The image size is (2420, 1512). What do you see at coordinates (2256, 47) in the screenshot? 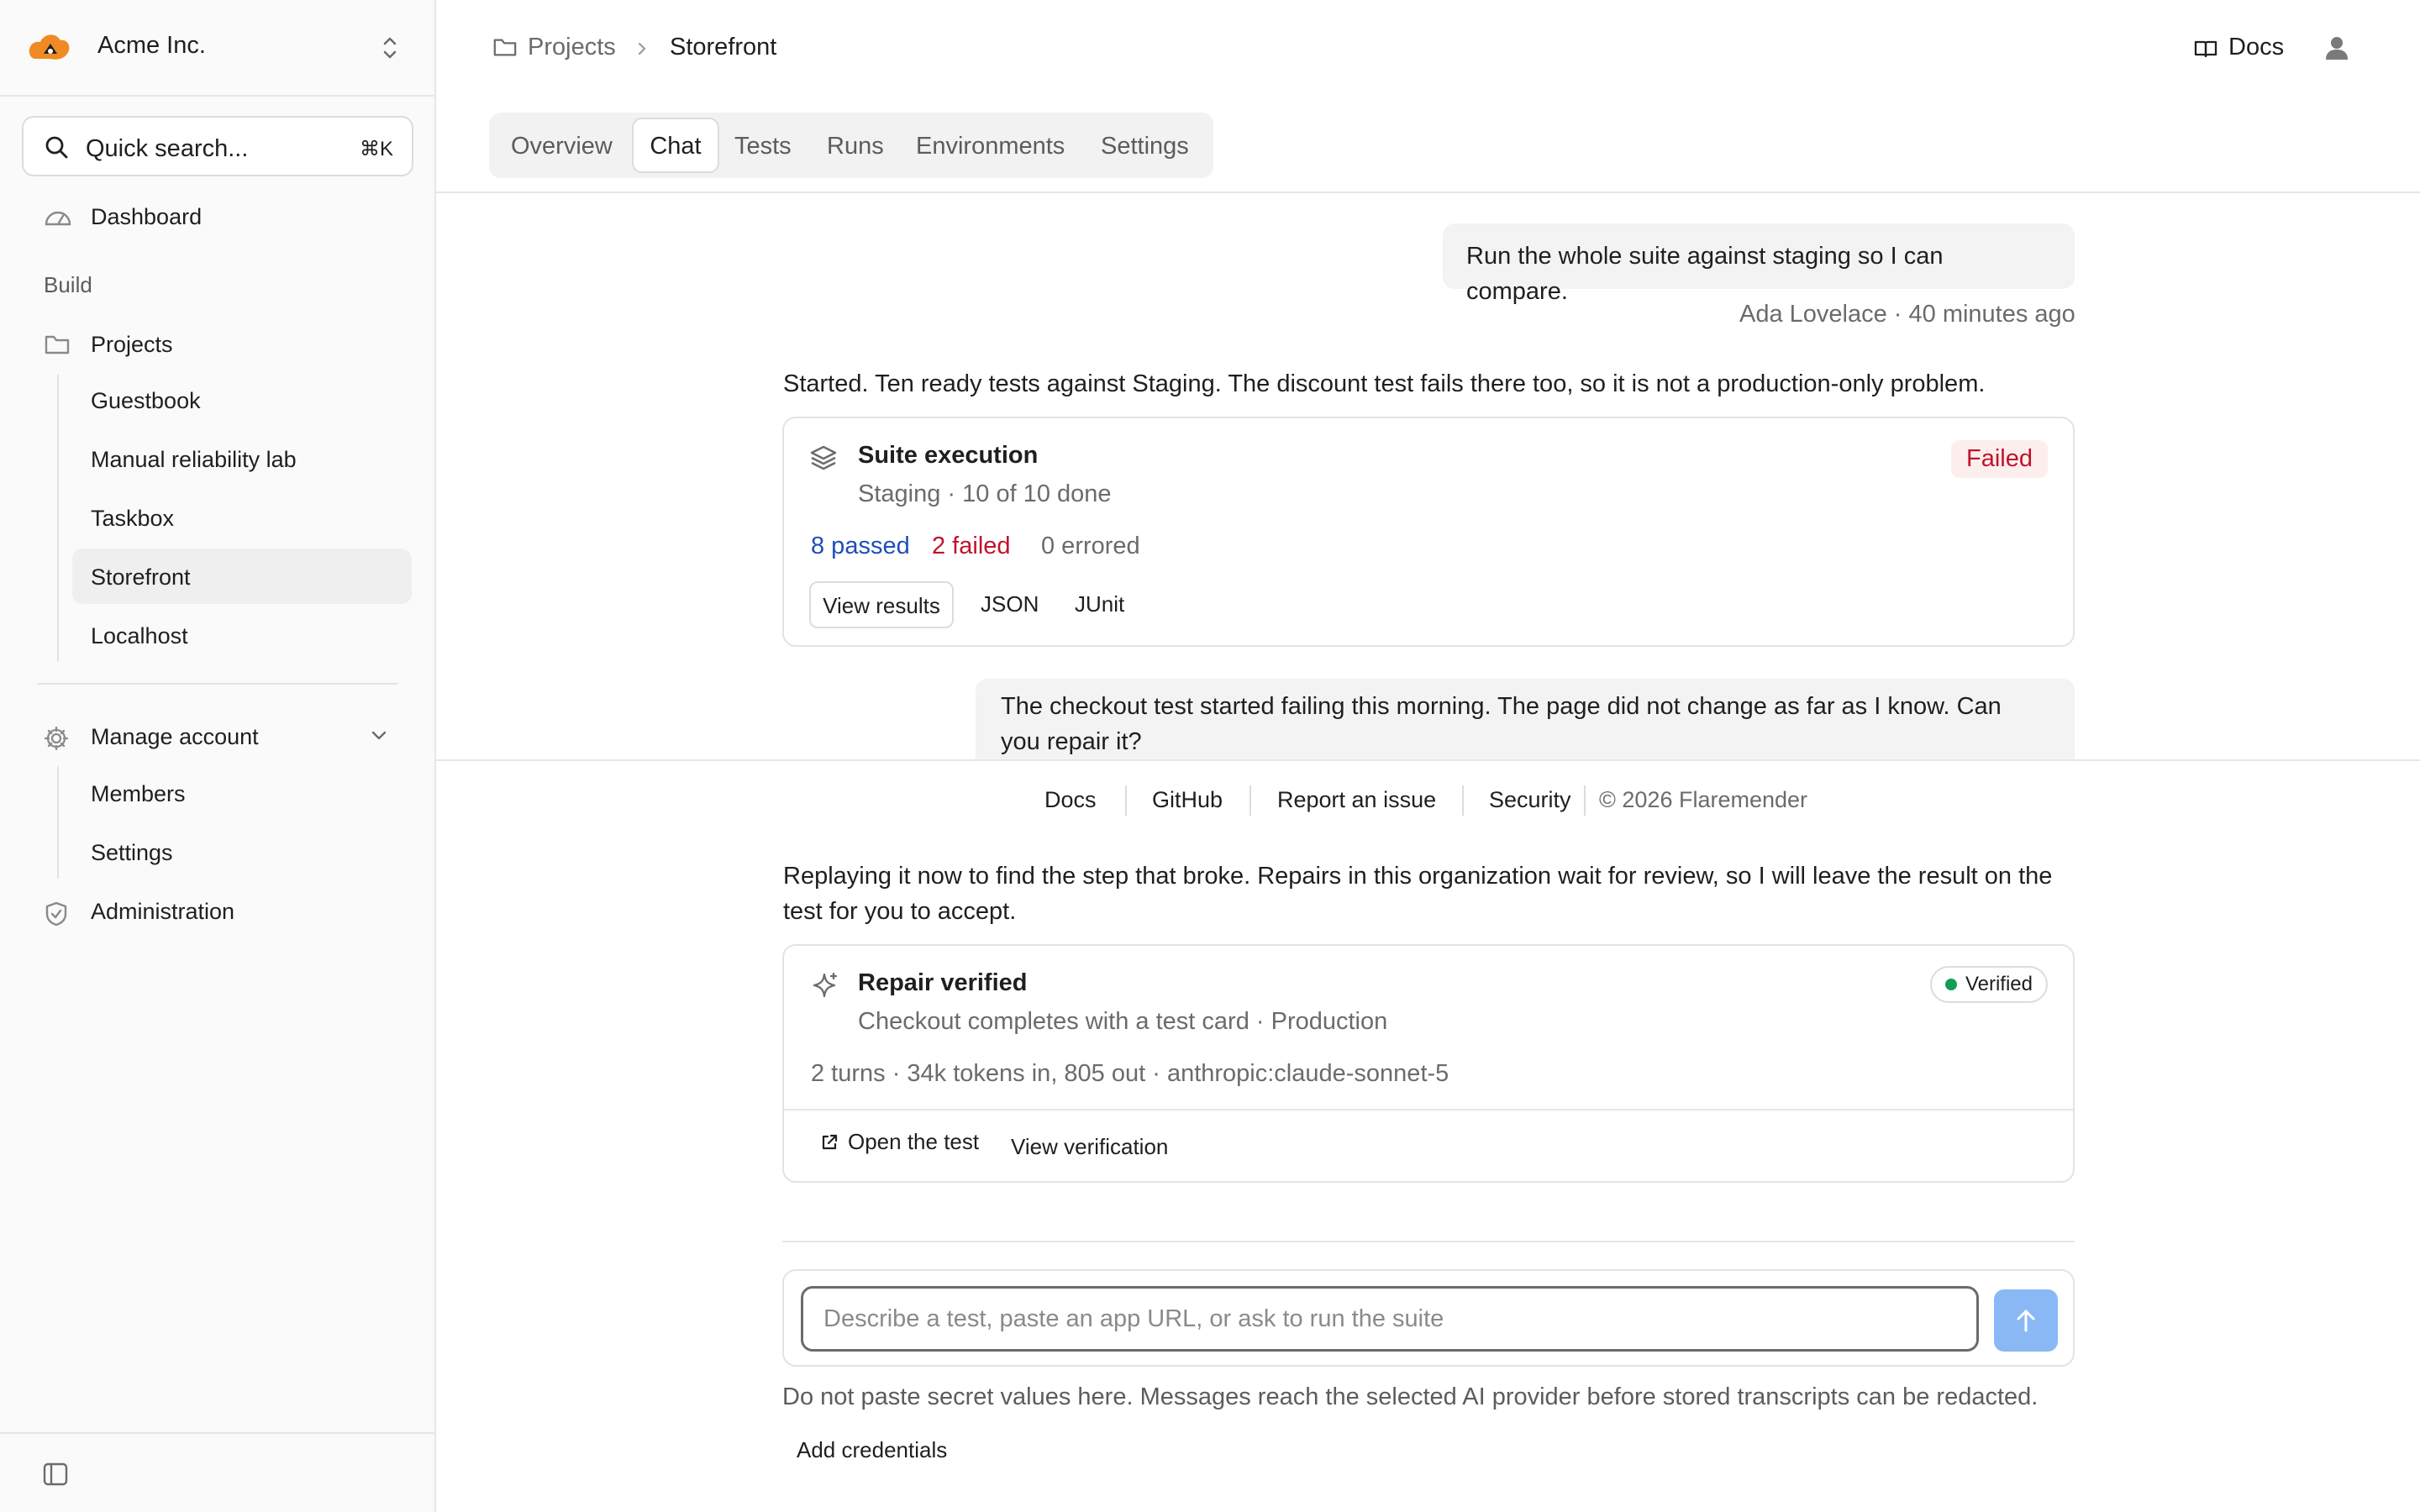
I see `docs-label: Docs` at bounding box center [2256, 47].